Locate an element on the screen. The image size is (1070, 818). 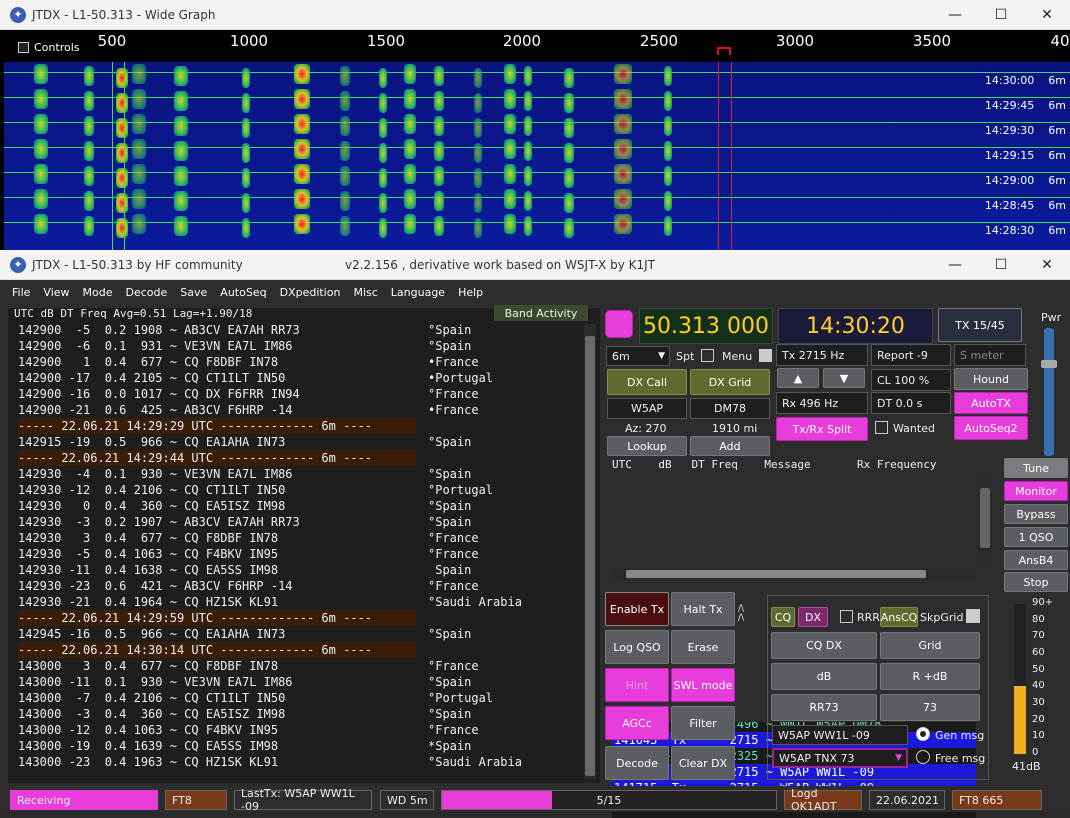
gen-msg-field: W5AP WW1L -09 is located at coordinates (840, 735).